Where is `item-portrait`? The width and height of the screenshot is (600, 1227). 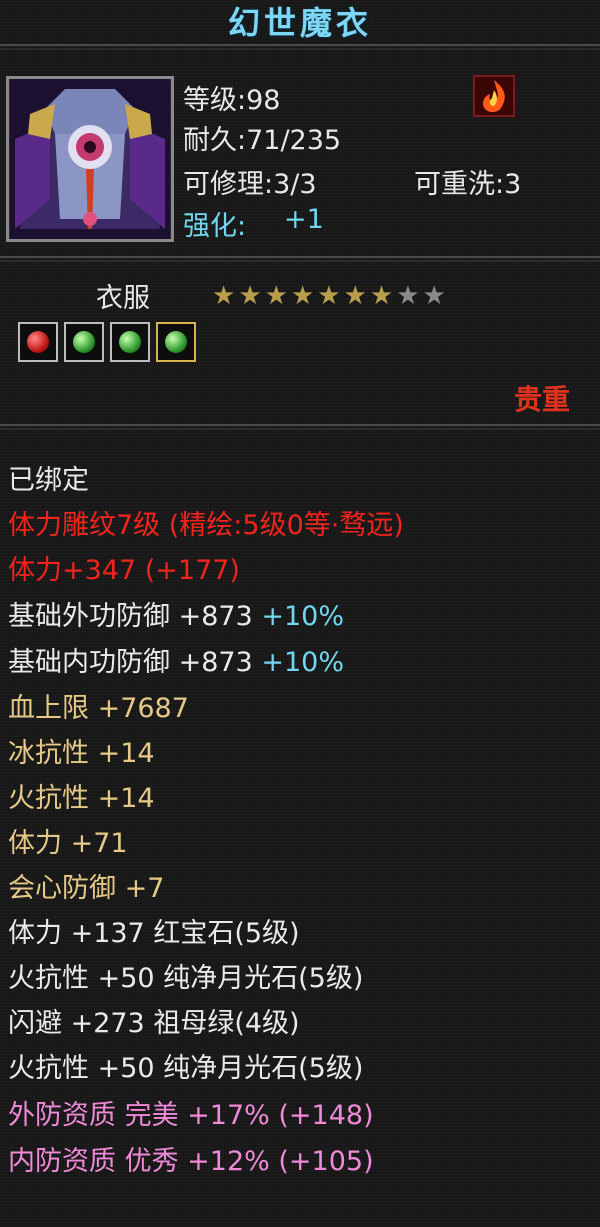 item-portrait is located at coordinates (90, 159).